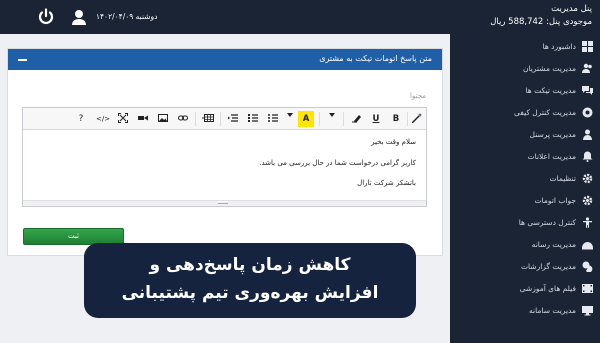 The height and width of the screenshot is (343, 600). Describe the element at coordinates (332, 119) in the screenshot. I see `font-dropdown-icon` at that location.